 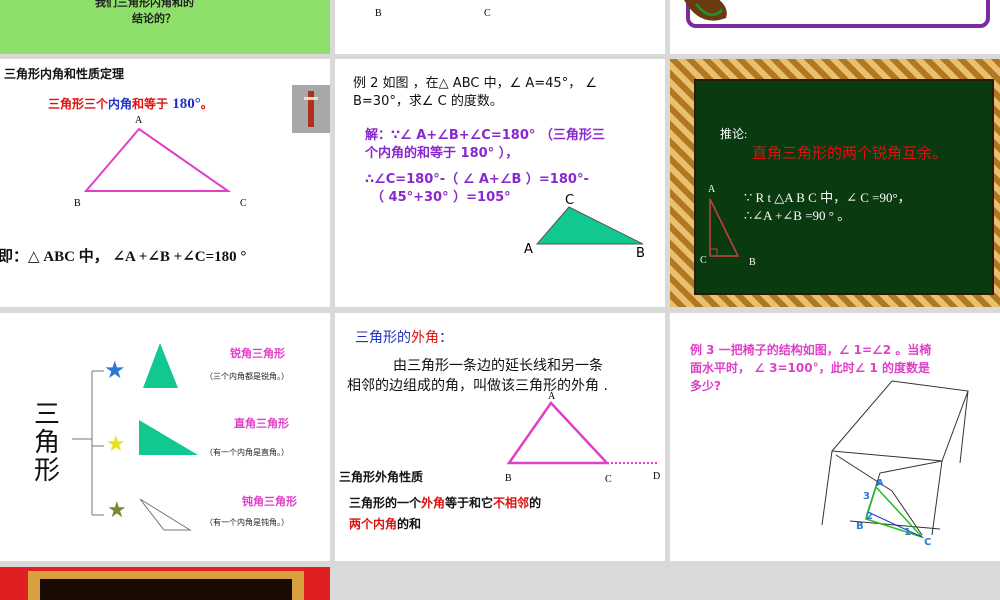 I want to click on theorem-statement: 即：△ ABC 中， ∠A +∠B +∠C=180 °, so click(x=123, y=257).